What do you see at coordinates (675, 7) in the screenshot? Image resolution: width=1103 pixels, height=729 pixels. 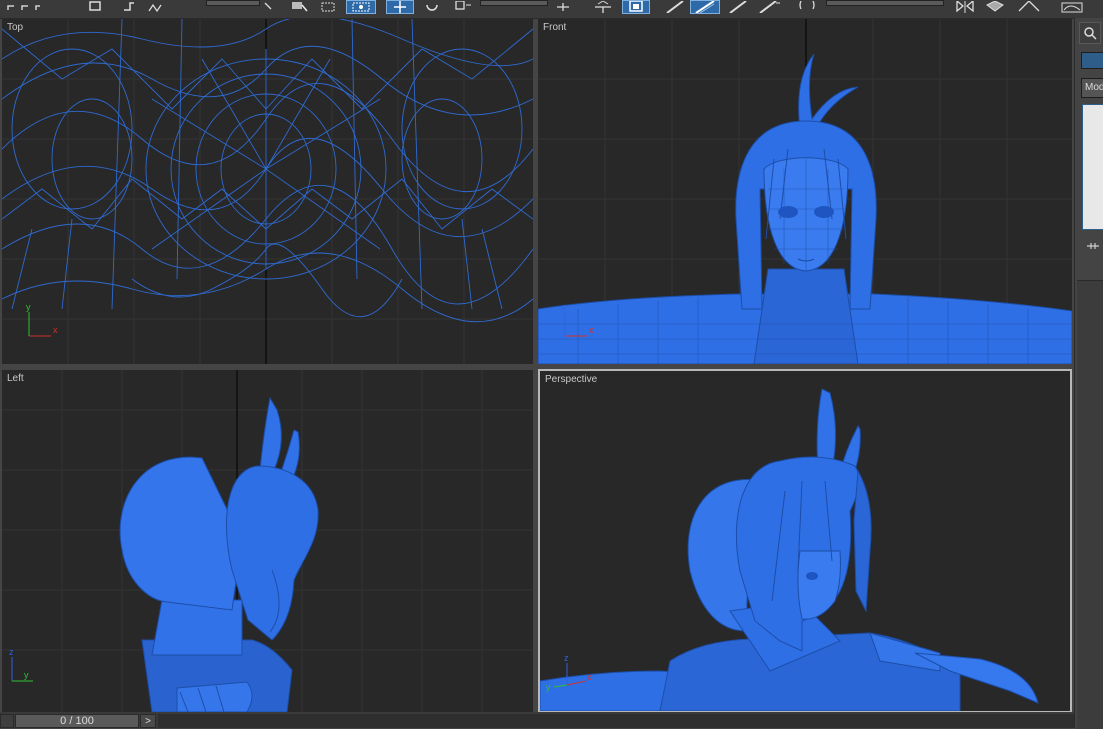 I see `snaps-toggle-icon` at bounding box center [675, 7].